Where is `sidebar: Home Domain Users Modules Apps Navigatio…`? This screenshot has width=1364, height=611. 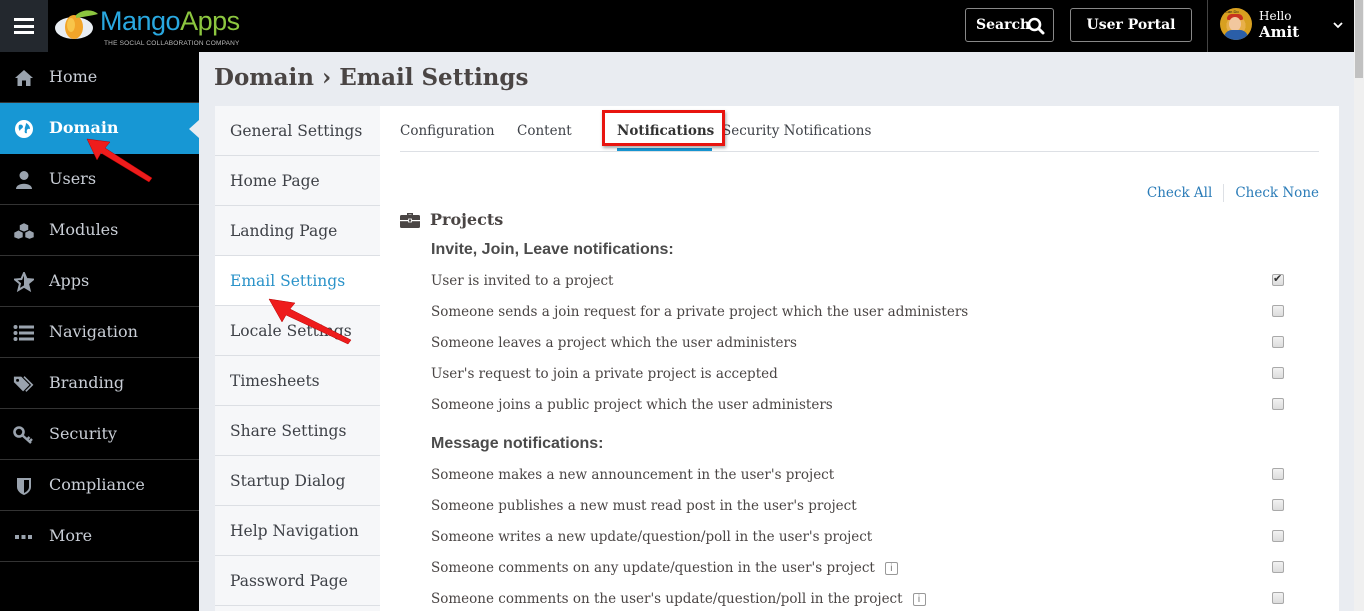 sidebar: Home Domain Users Modules Apps Navigatio… is located at coordinates (99, 331).